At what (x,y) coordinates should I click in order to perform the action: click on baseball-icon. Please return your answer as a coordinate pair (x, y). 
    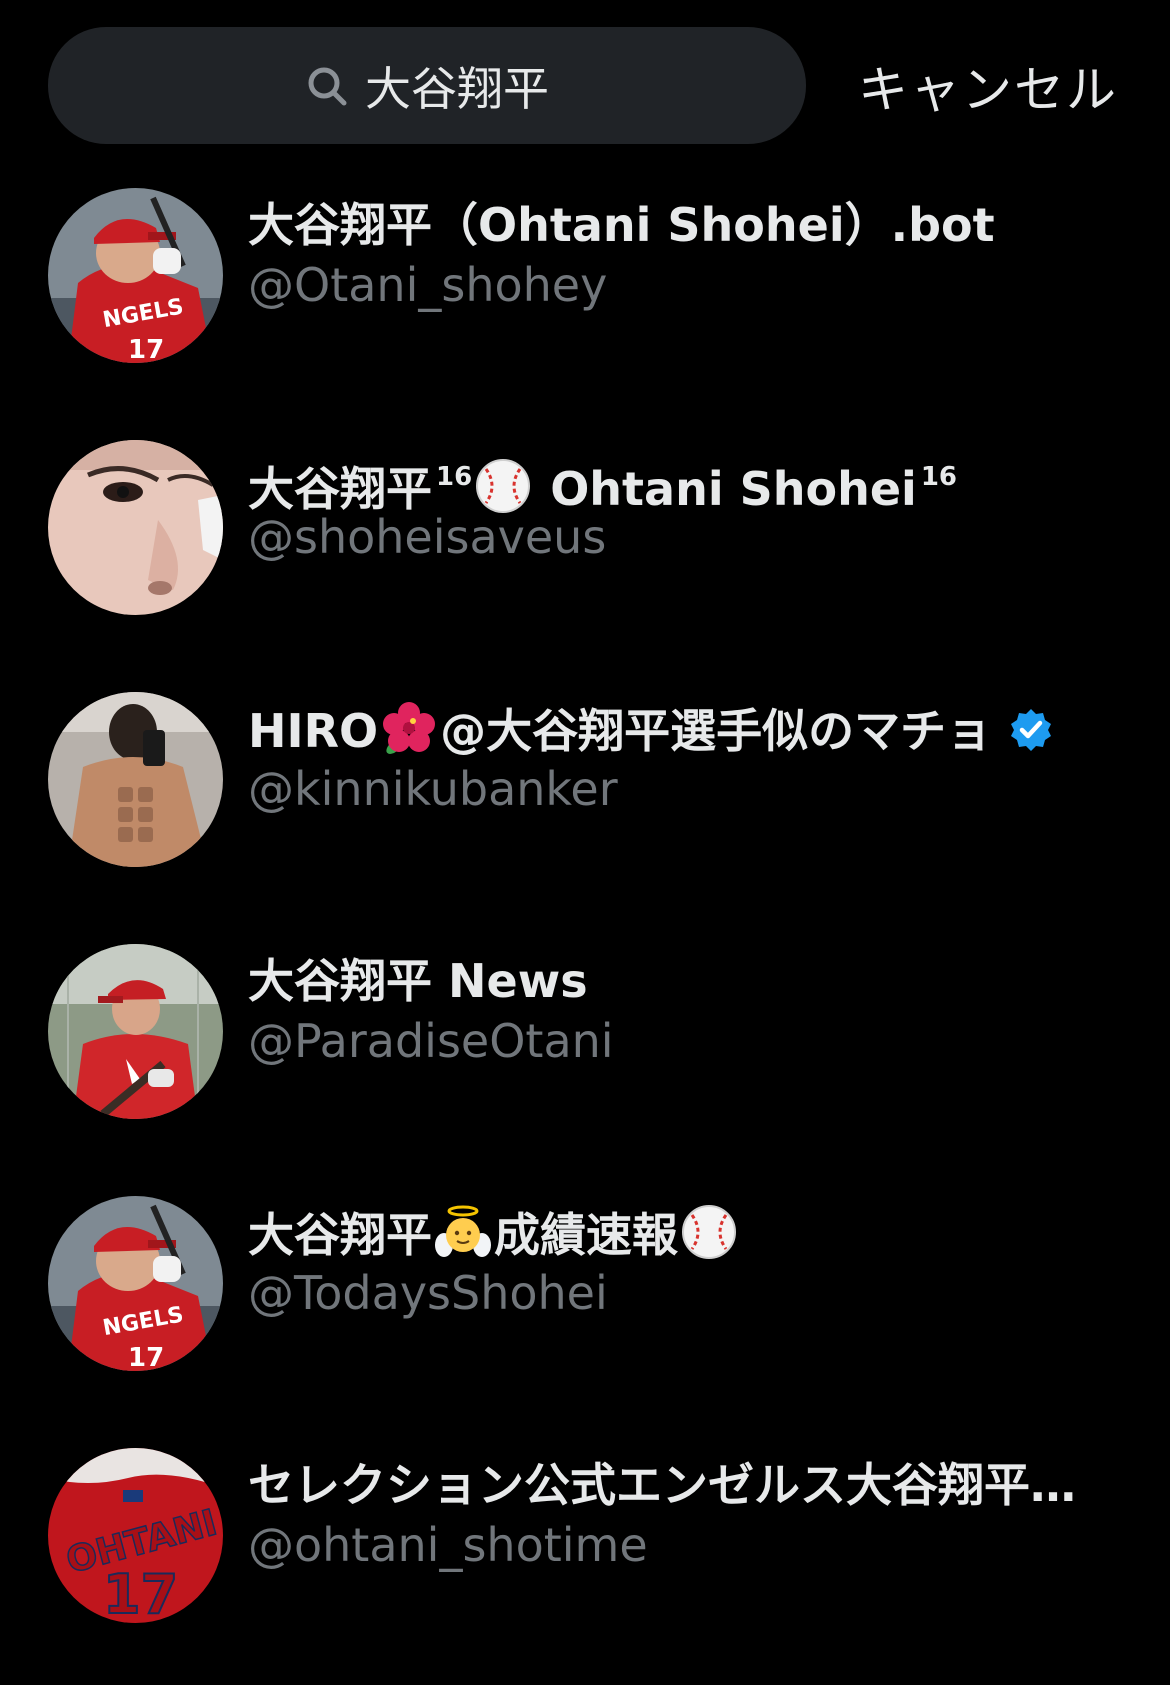
    Looking at the image, I should click on (709, 1232).